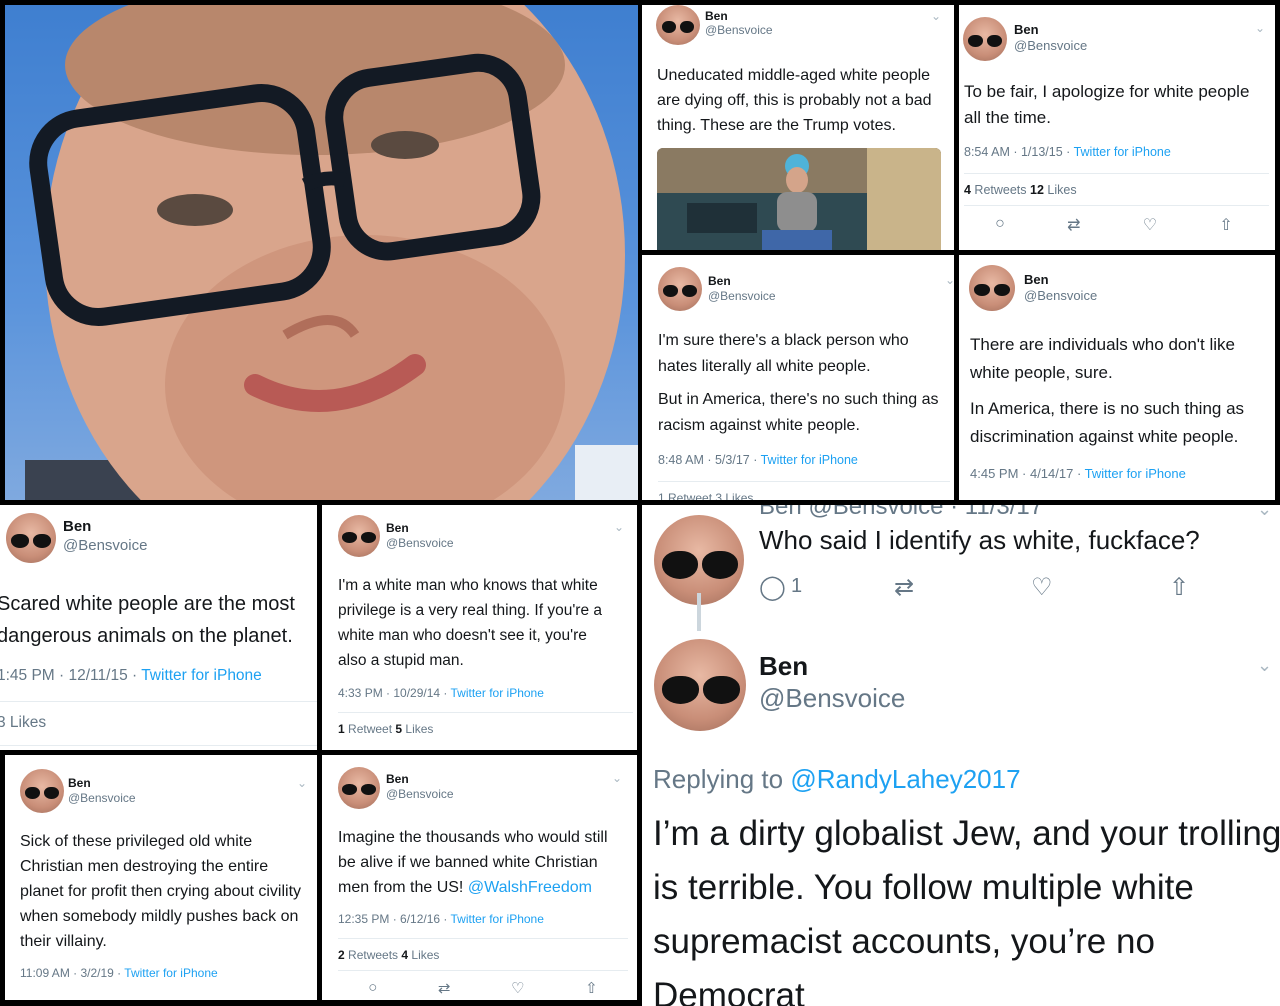  Describe the element at coordinates (23, 723) in the screenshot. I see `like-count: 3 Likes` at that location.